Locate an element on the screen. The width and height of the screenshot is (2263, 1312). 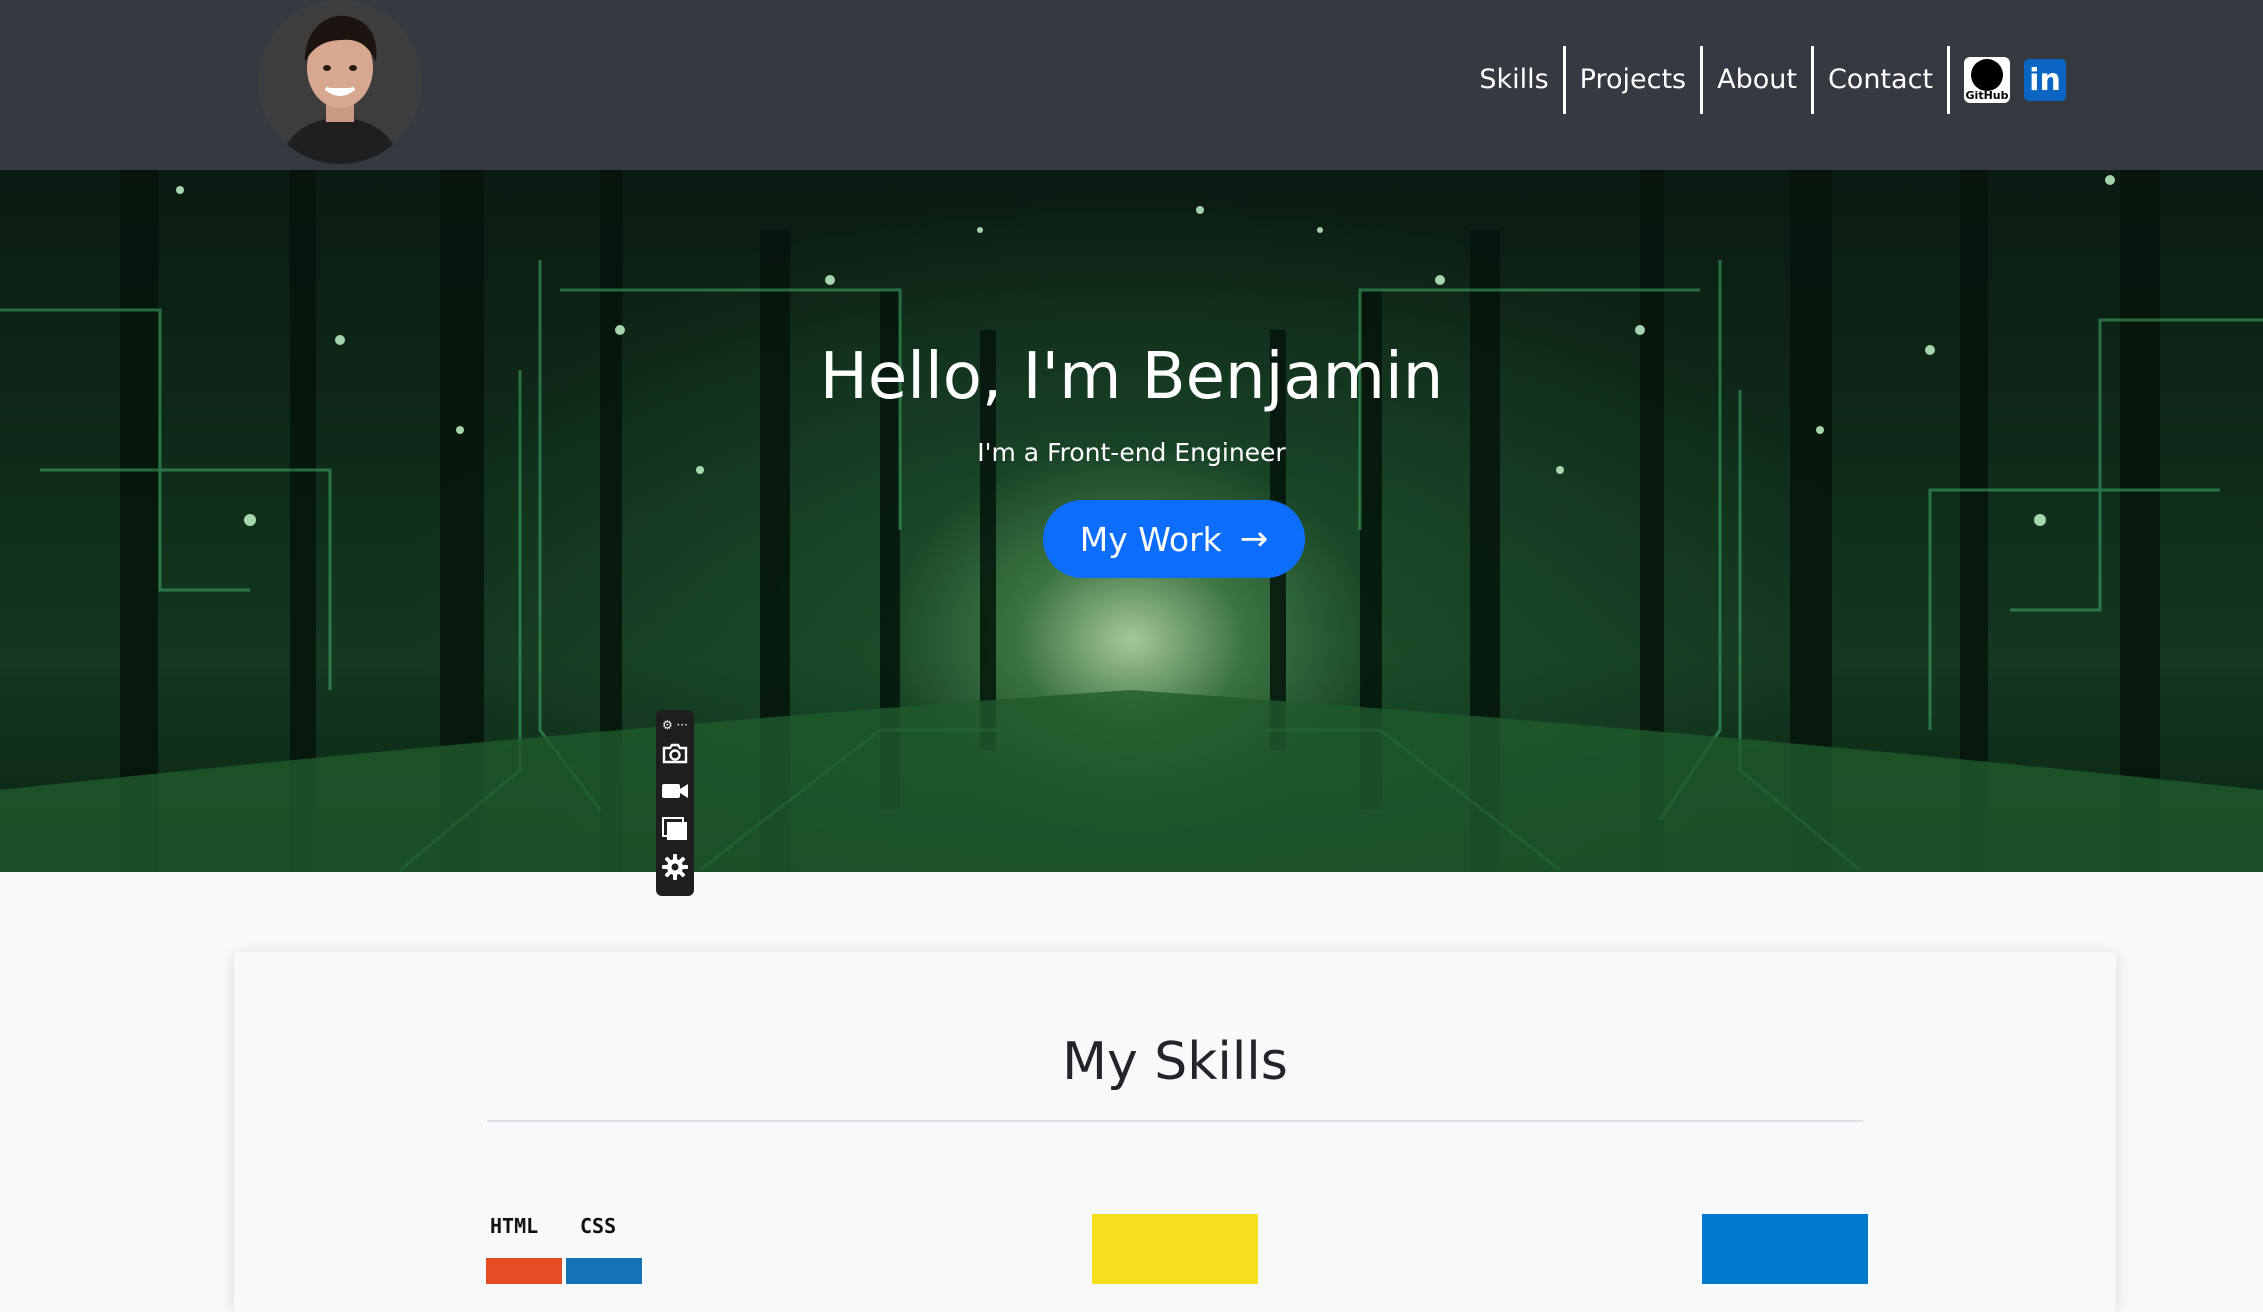
css-label: CSS is located at coordinates (598, 1226).